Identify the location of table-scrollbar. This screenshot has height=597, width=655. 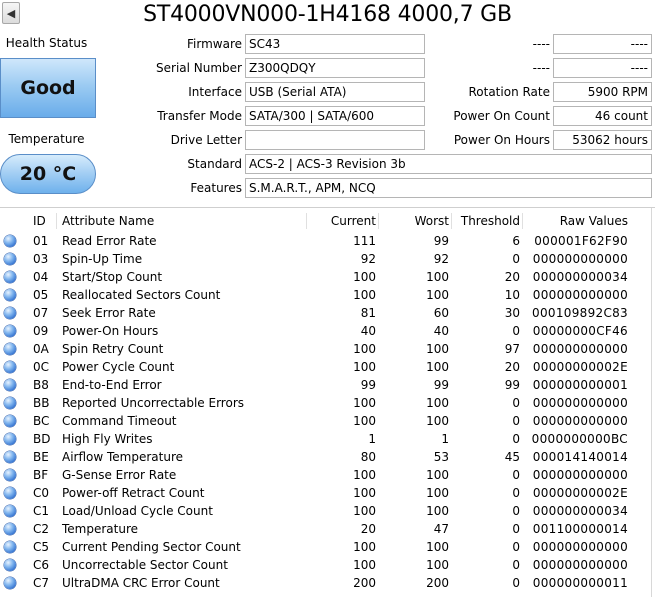
(653, 402).